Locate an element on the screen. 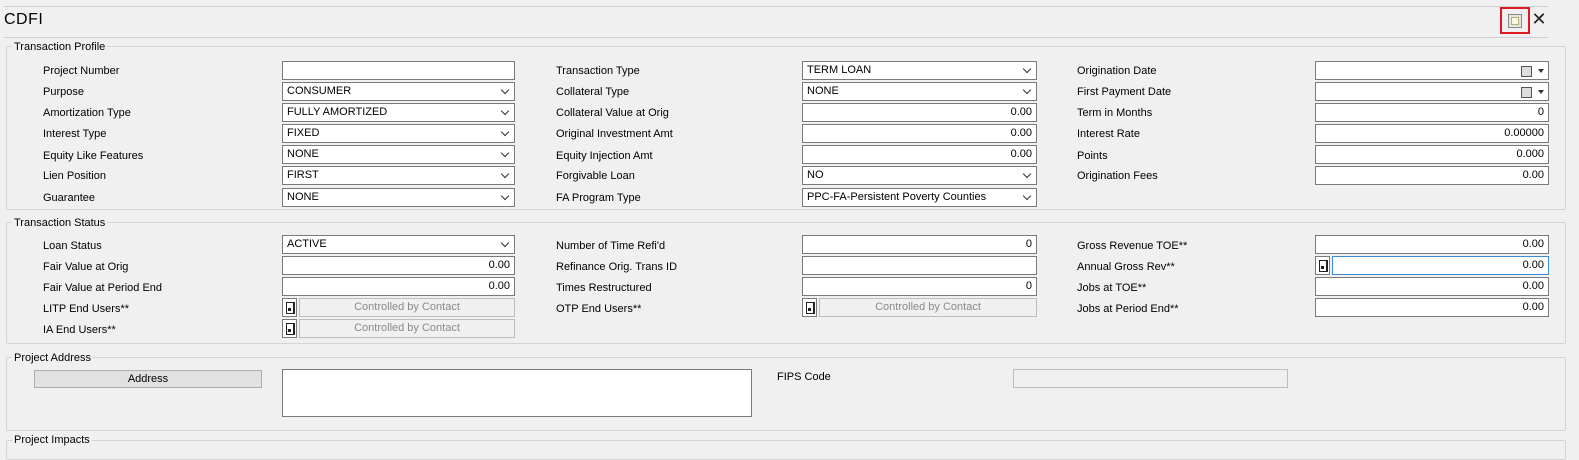 The image size is (1579, 460). calendar-icon is located at coordinates (1526, 71).